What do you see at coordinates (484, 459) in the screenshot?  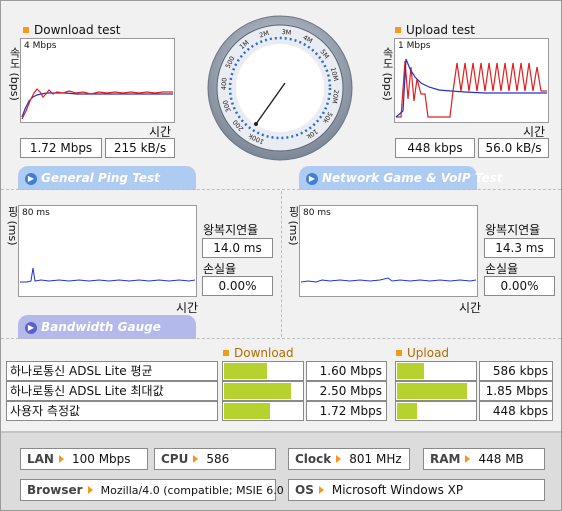 I see `ram-field: RAM 448 MB` at bounding box center [484, 459].